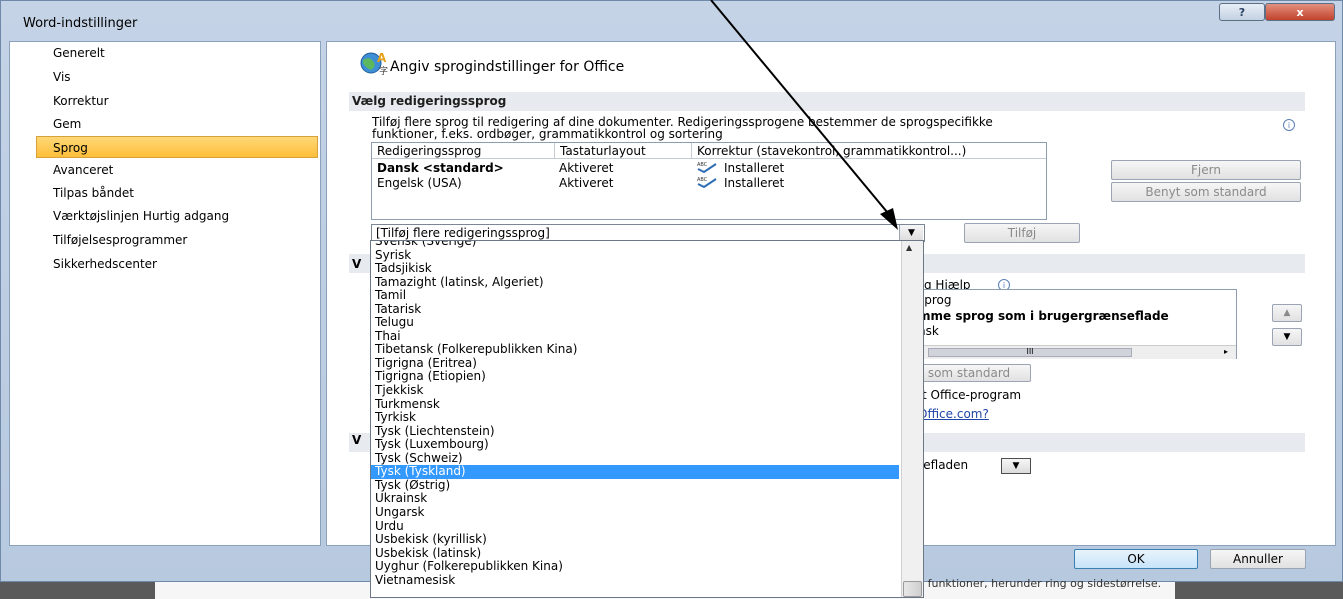 The image size is (1343, 599). What do you see at coordinates (635, 377) in the screenshot?
I see `dropdown-item: Tigrigna (Etiopien)` at bounding box center [635, 377].